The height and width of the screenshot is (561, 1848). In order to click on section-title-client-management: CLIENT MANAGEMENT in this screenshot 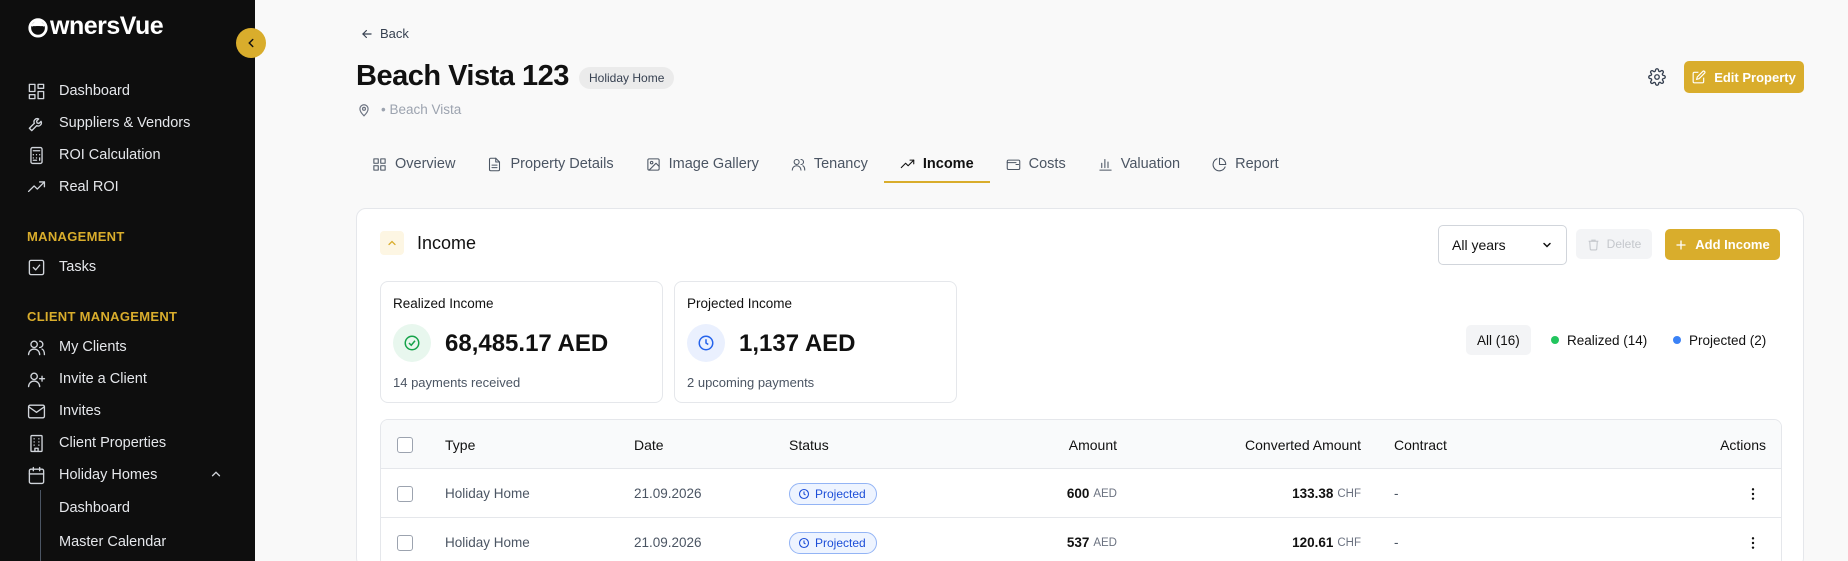, I will do `click(102, 316)`.